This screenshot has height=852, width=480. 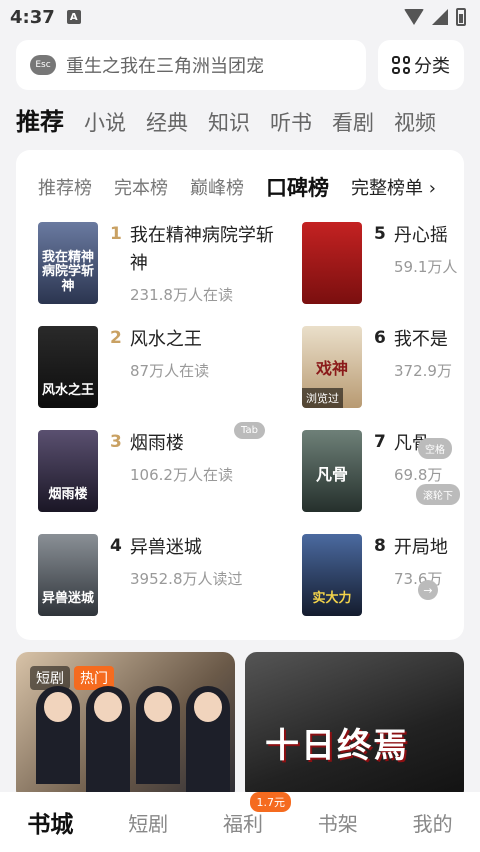 What do you see at coordinates (240, 17) in the screenshot?
I see `status-bar: 4:37 A` at bounding box center [240, 17].